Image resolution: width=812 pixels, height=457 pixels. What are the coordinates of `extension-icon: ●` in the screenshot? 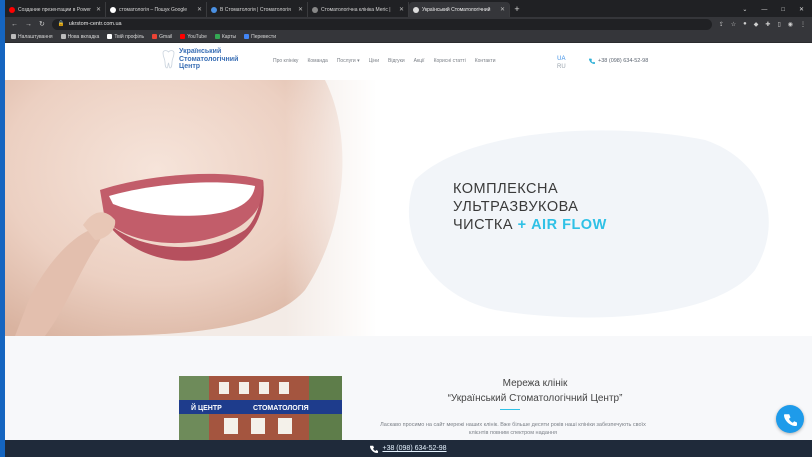 It's located at (745, 24).